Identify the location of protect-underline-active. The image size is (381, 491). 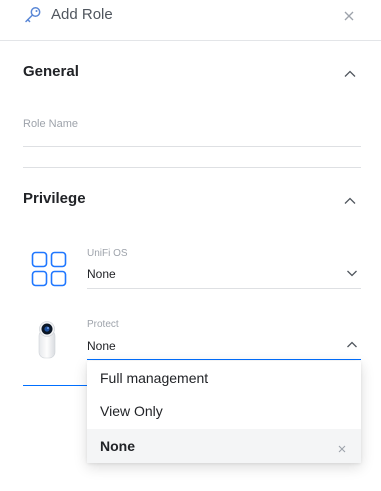
(224, 359).